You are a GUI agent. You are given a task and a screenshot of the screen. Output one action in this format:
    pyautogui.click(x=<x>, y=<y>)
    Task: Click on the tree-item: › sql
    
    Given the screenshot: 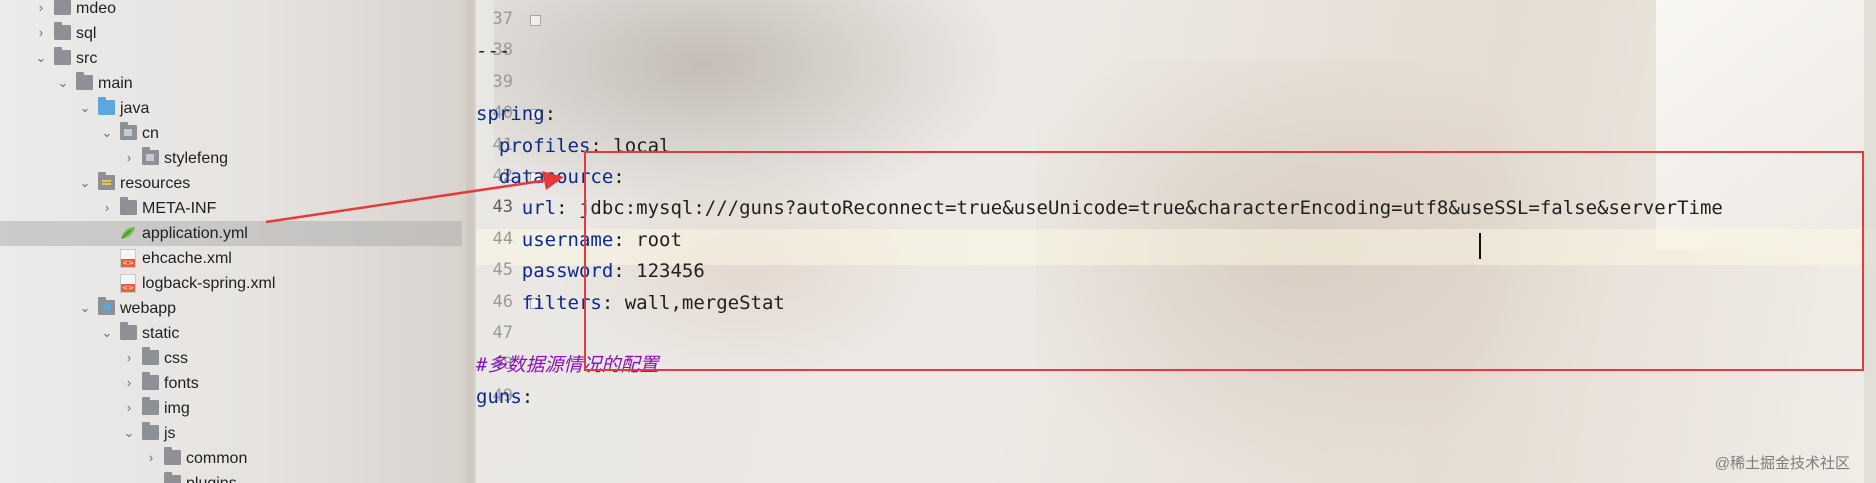 What is the action you would take?
    pyautogui.click(x=231, y=33)
    